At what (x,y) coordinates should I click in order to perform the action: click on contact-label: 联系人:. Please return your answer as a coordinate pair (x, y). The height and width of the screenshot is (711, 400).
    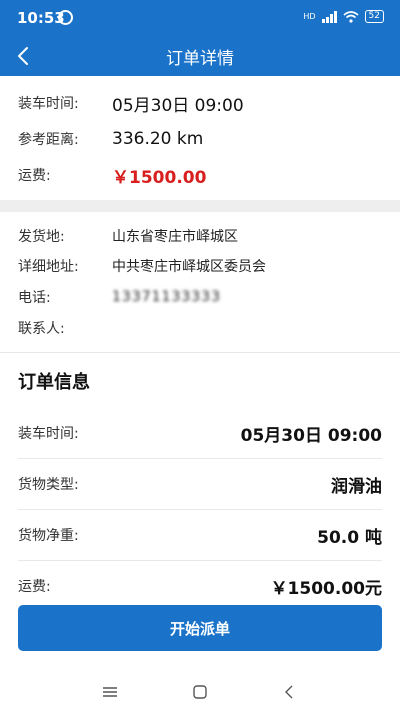
    Looking at the image, I should click on (41, 329).